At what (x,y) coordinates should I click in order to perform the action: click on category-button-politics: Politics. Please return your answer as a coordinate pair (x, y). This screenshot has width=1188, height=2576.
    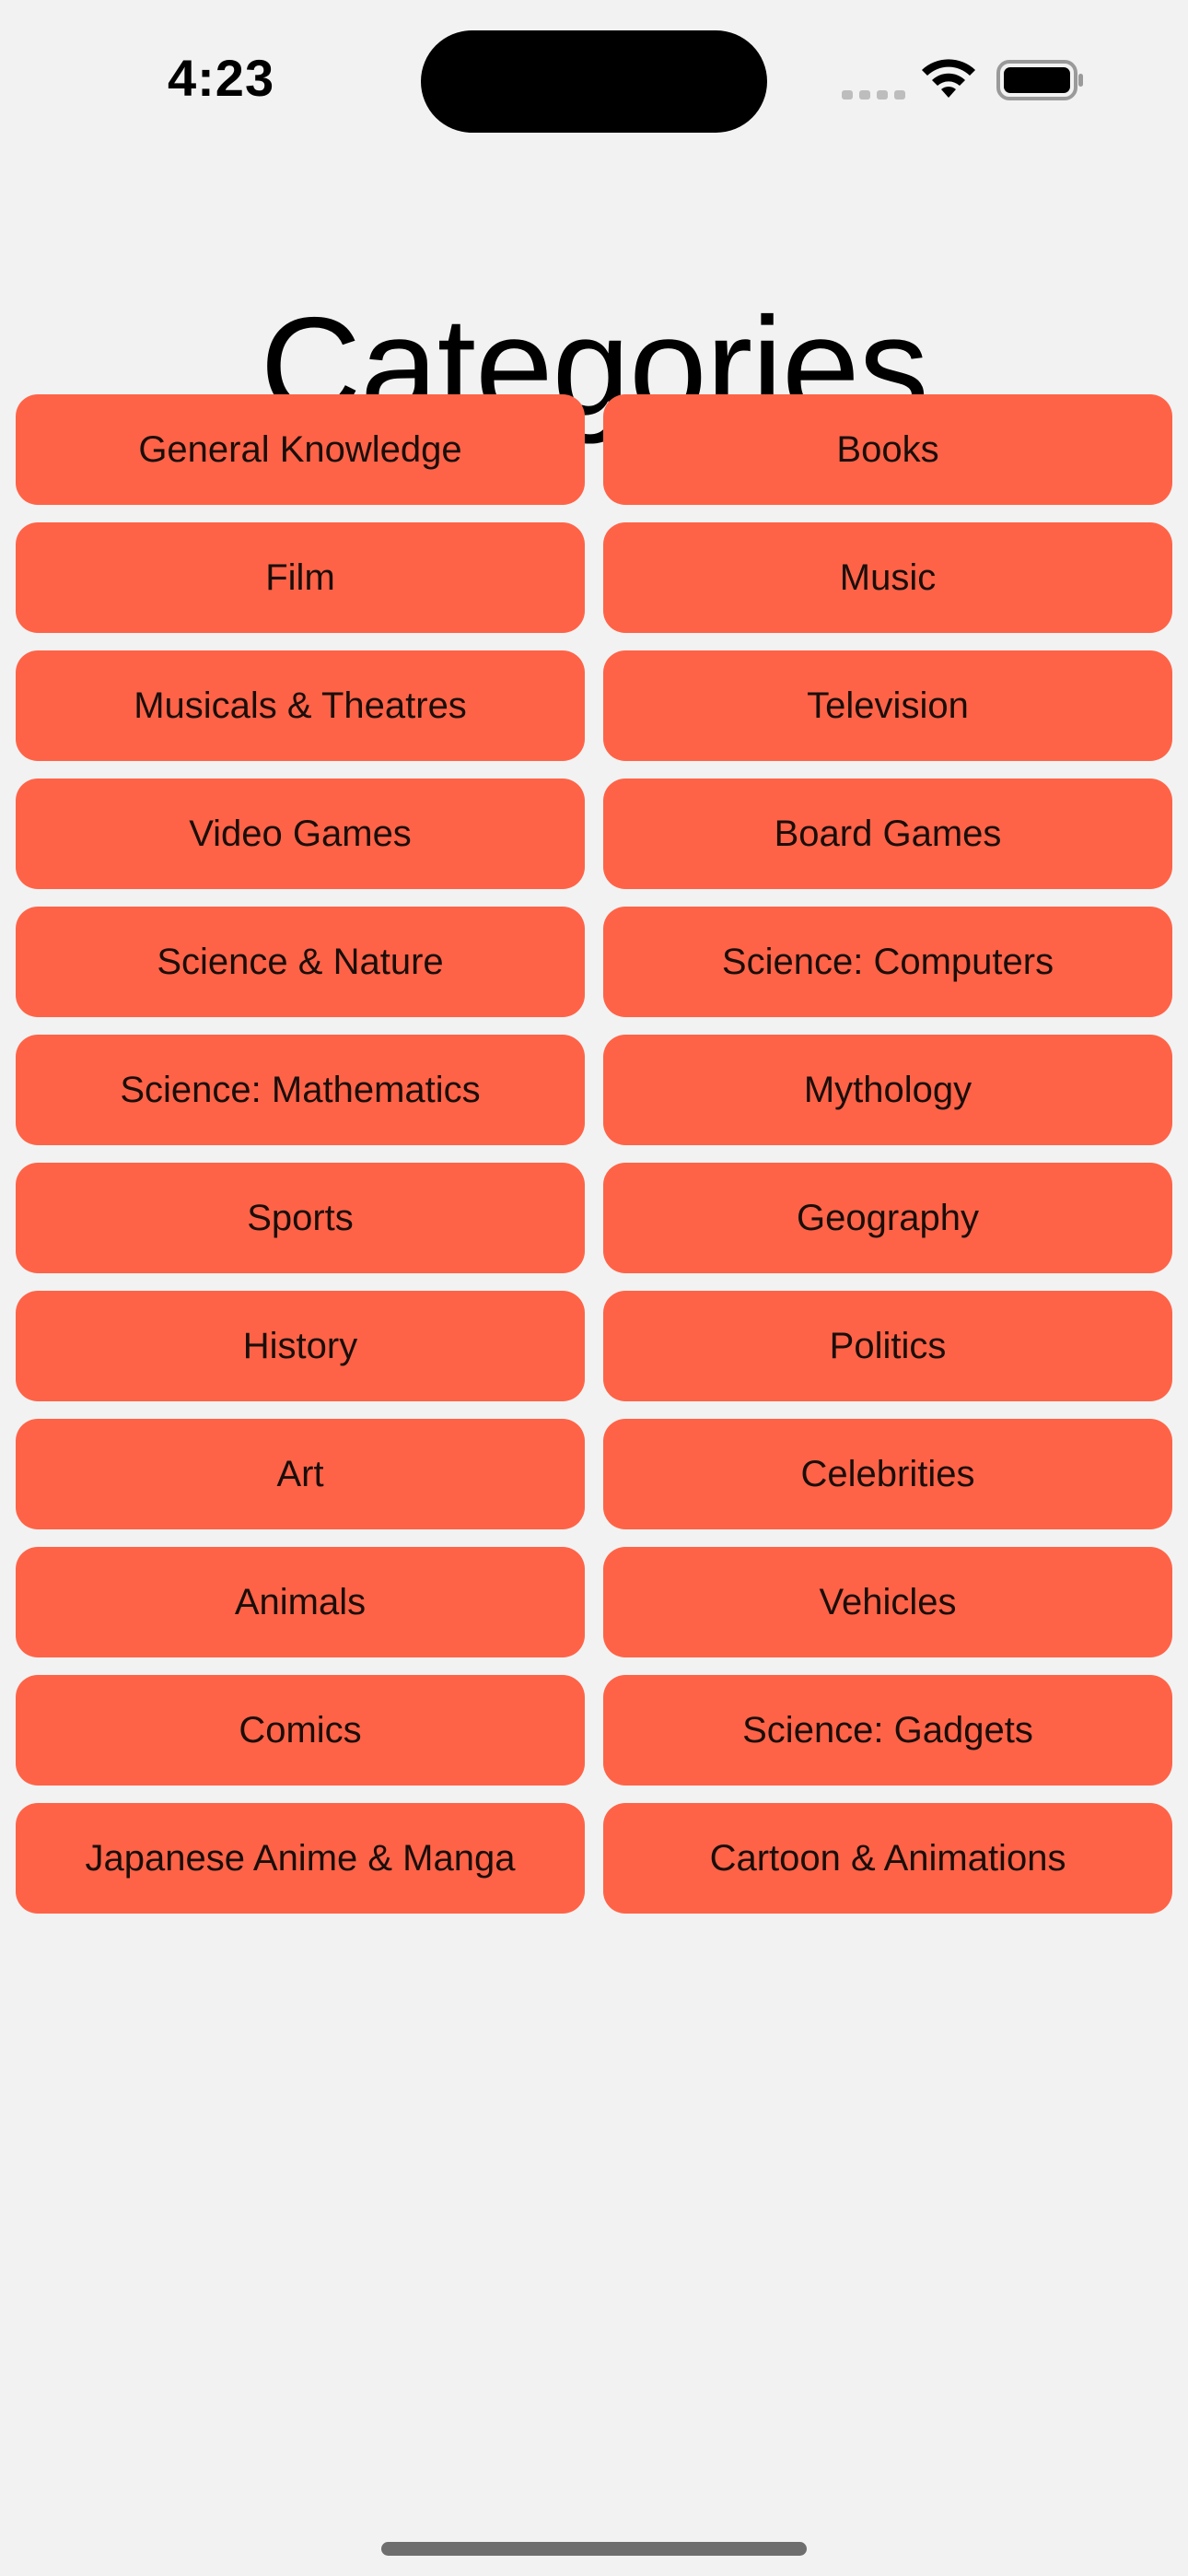
    Looking at the image, I should click on (887, 1346).